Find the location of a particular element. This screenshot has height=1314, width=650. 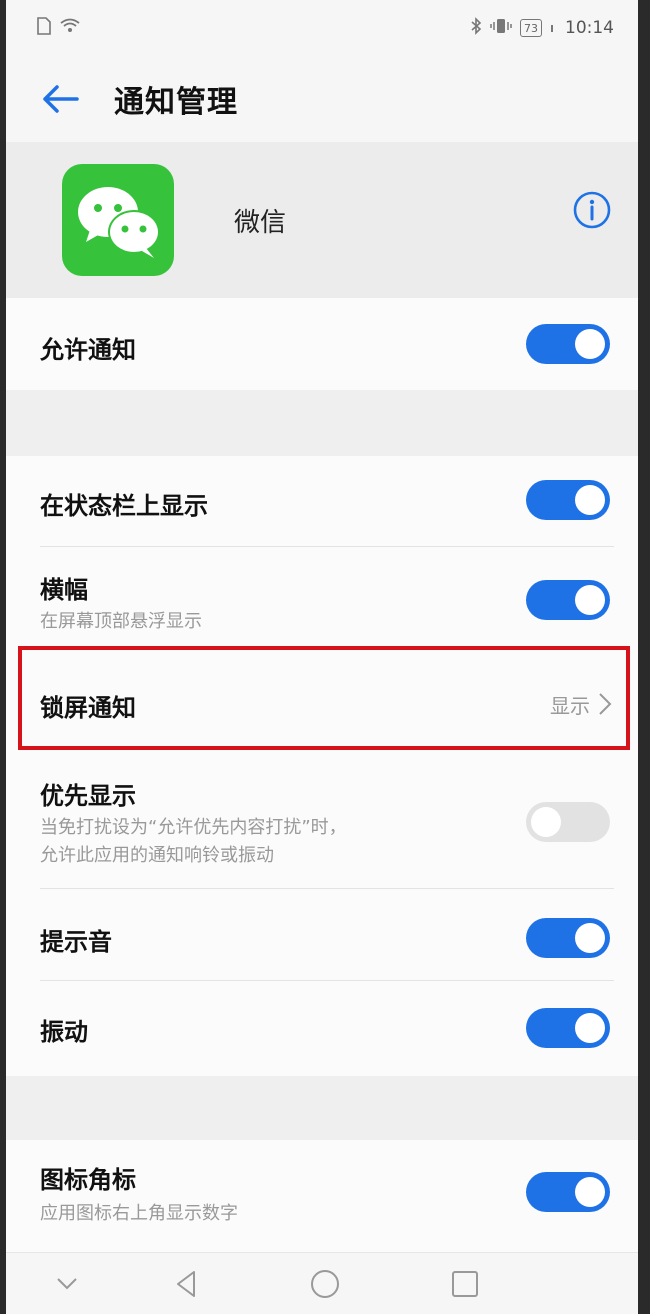

app-icon-badge-toggle is located at coordinates (568, 1192).